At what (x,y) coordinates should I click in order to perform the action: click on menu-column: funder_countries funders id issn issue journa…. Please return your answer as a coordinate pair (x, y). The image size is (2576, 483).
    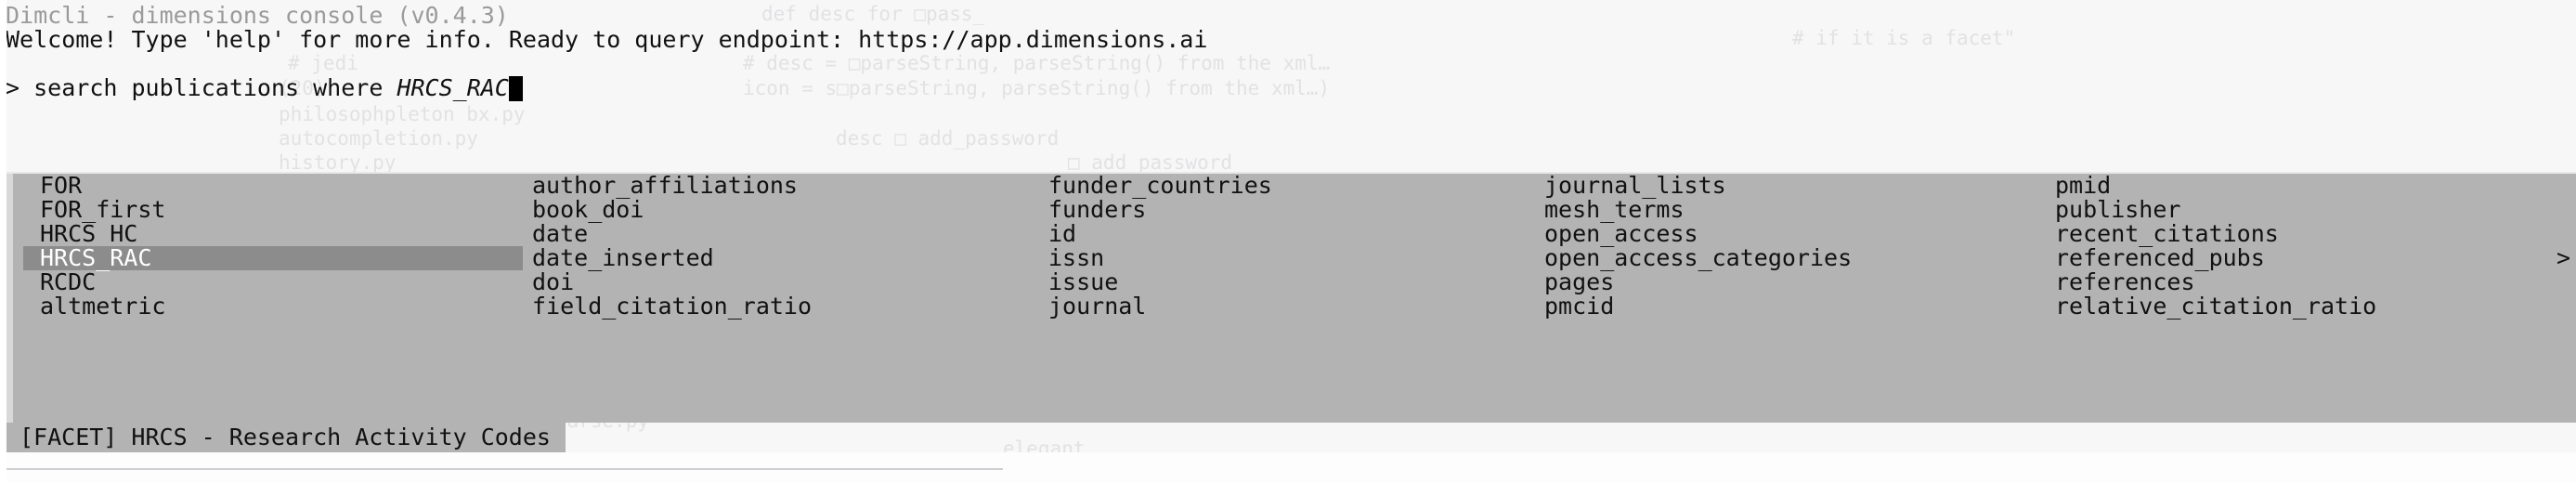
    Looking at the image, I should click on (1278, 246).